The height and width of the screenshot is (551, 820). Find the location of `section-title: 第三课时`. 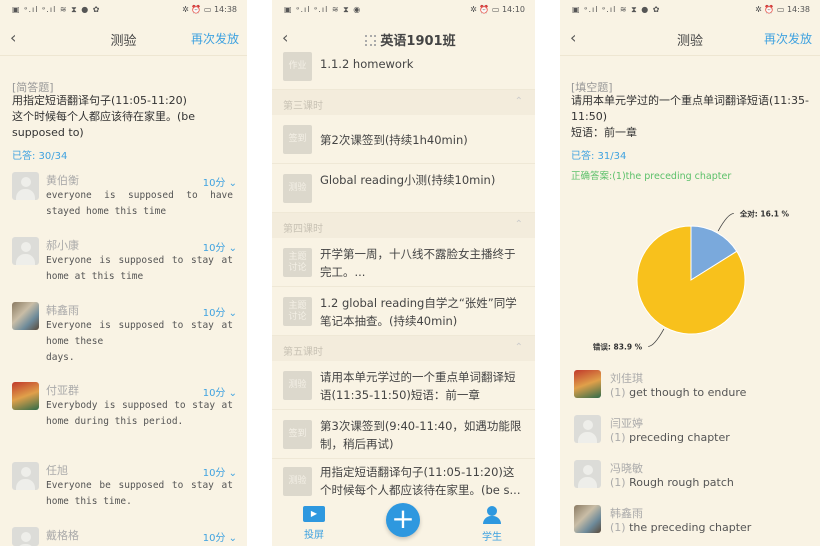

section-title: 第三课时 is located at coordinates (303, 106).